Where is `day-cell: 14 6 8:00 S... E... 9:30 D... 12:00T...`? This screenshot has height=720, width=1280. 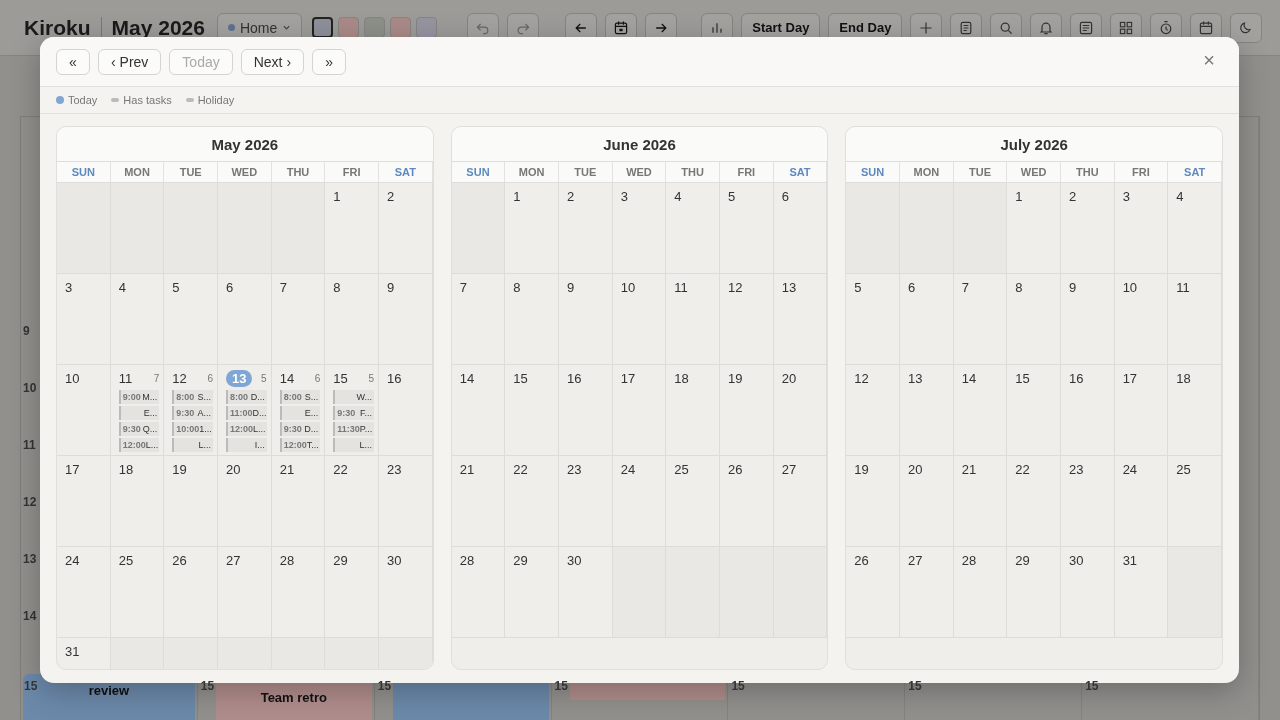
day-cell: 14 6 8:00 S... E... 9:30 D... 12:00T... is located at coordinates (298, 410).